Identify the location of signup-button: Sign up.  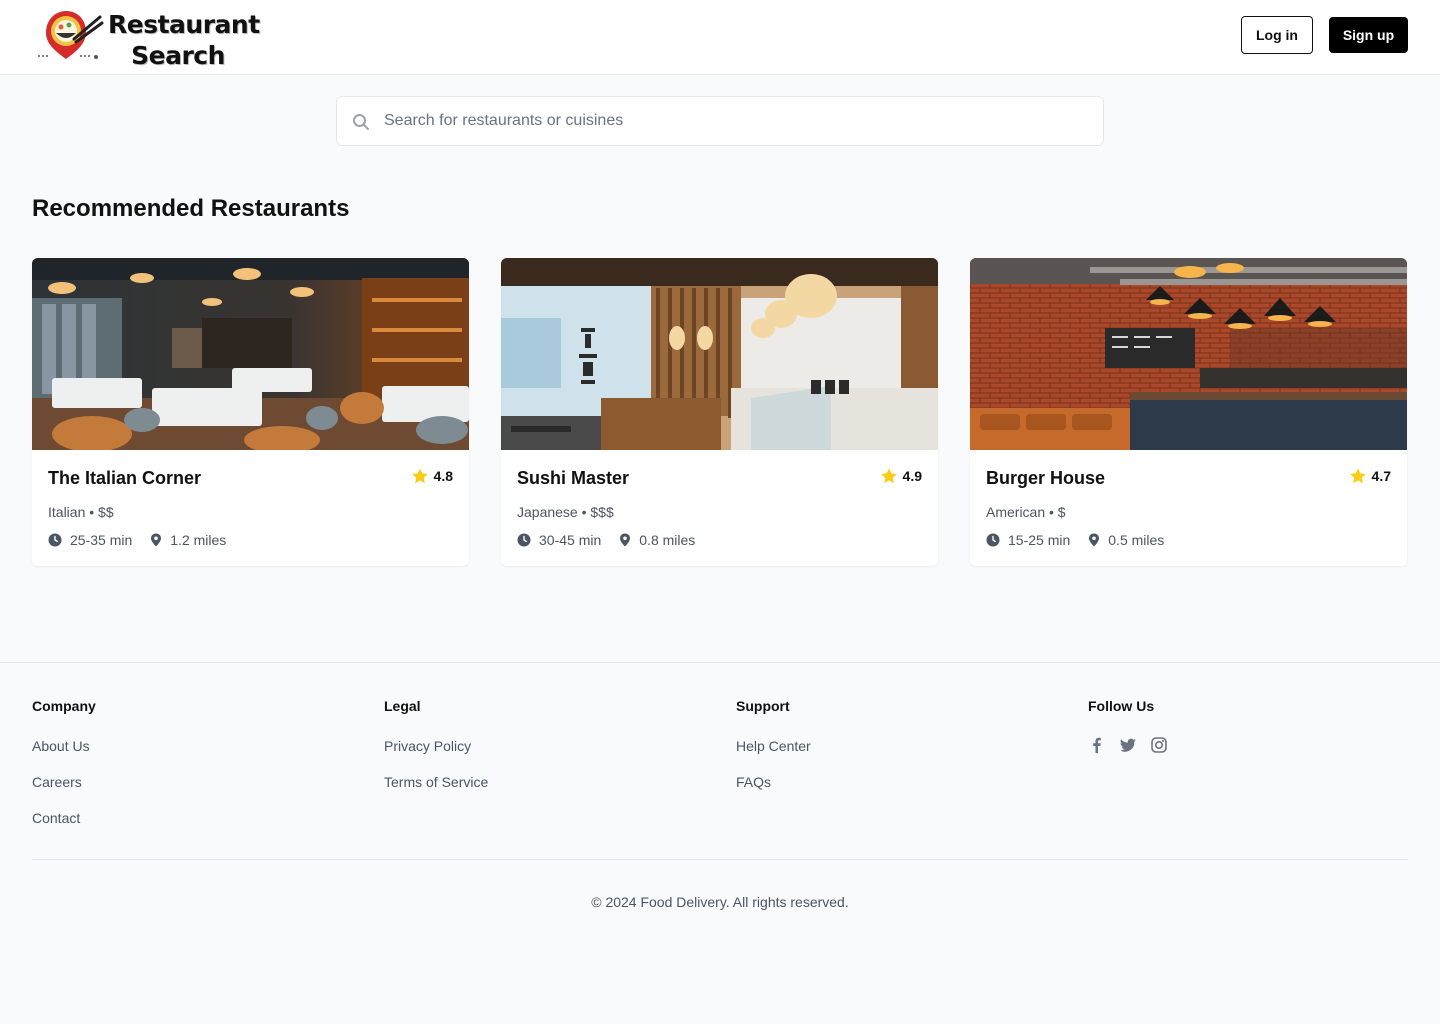
(1368, 35).